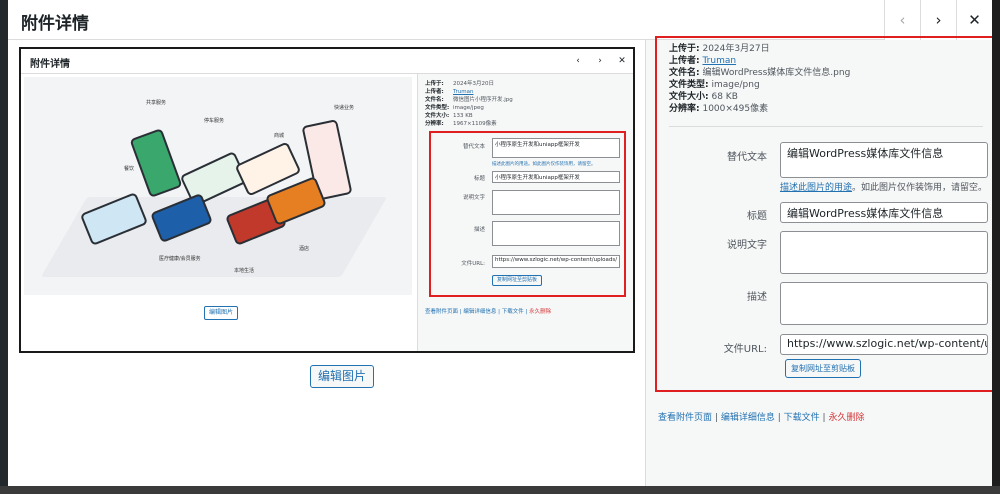 Image resolution: width=1000 pixels, height=494 pixels. Describe the element at coordinates (180, 259) in the screenshot. I see `label-health: 医疗健康/会员服务` at that location.